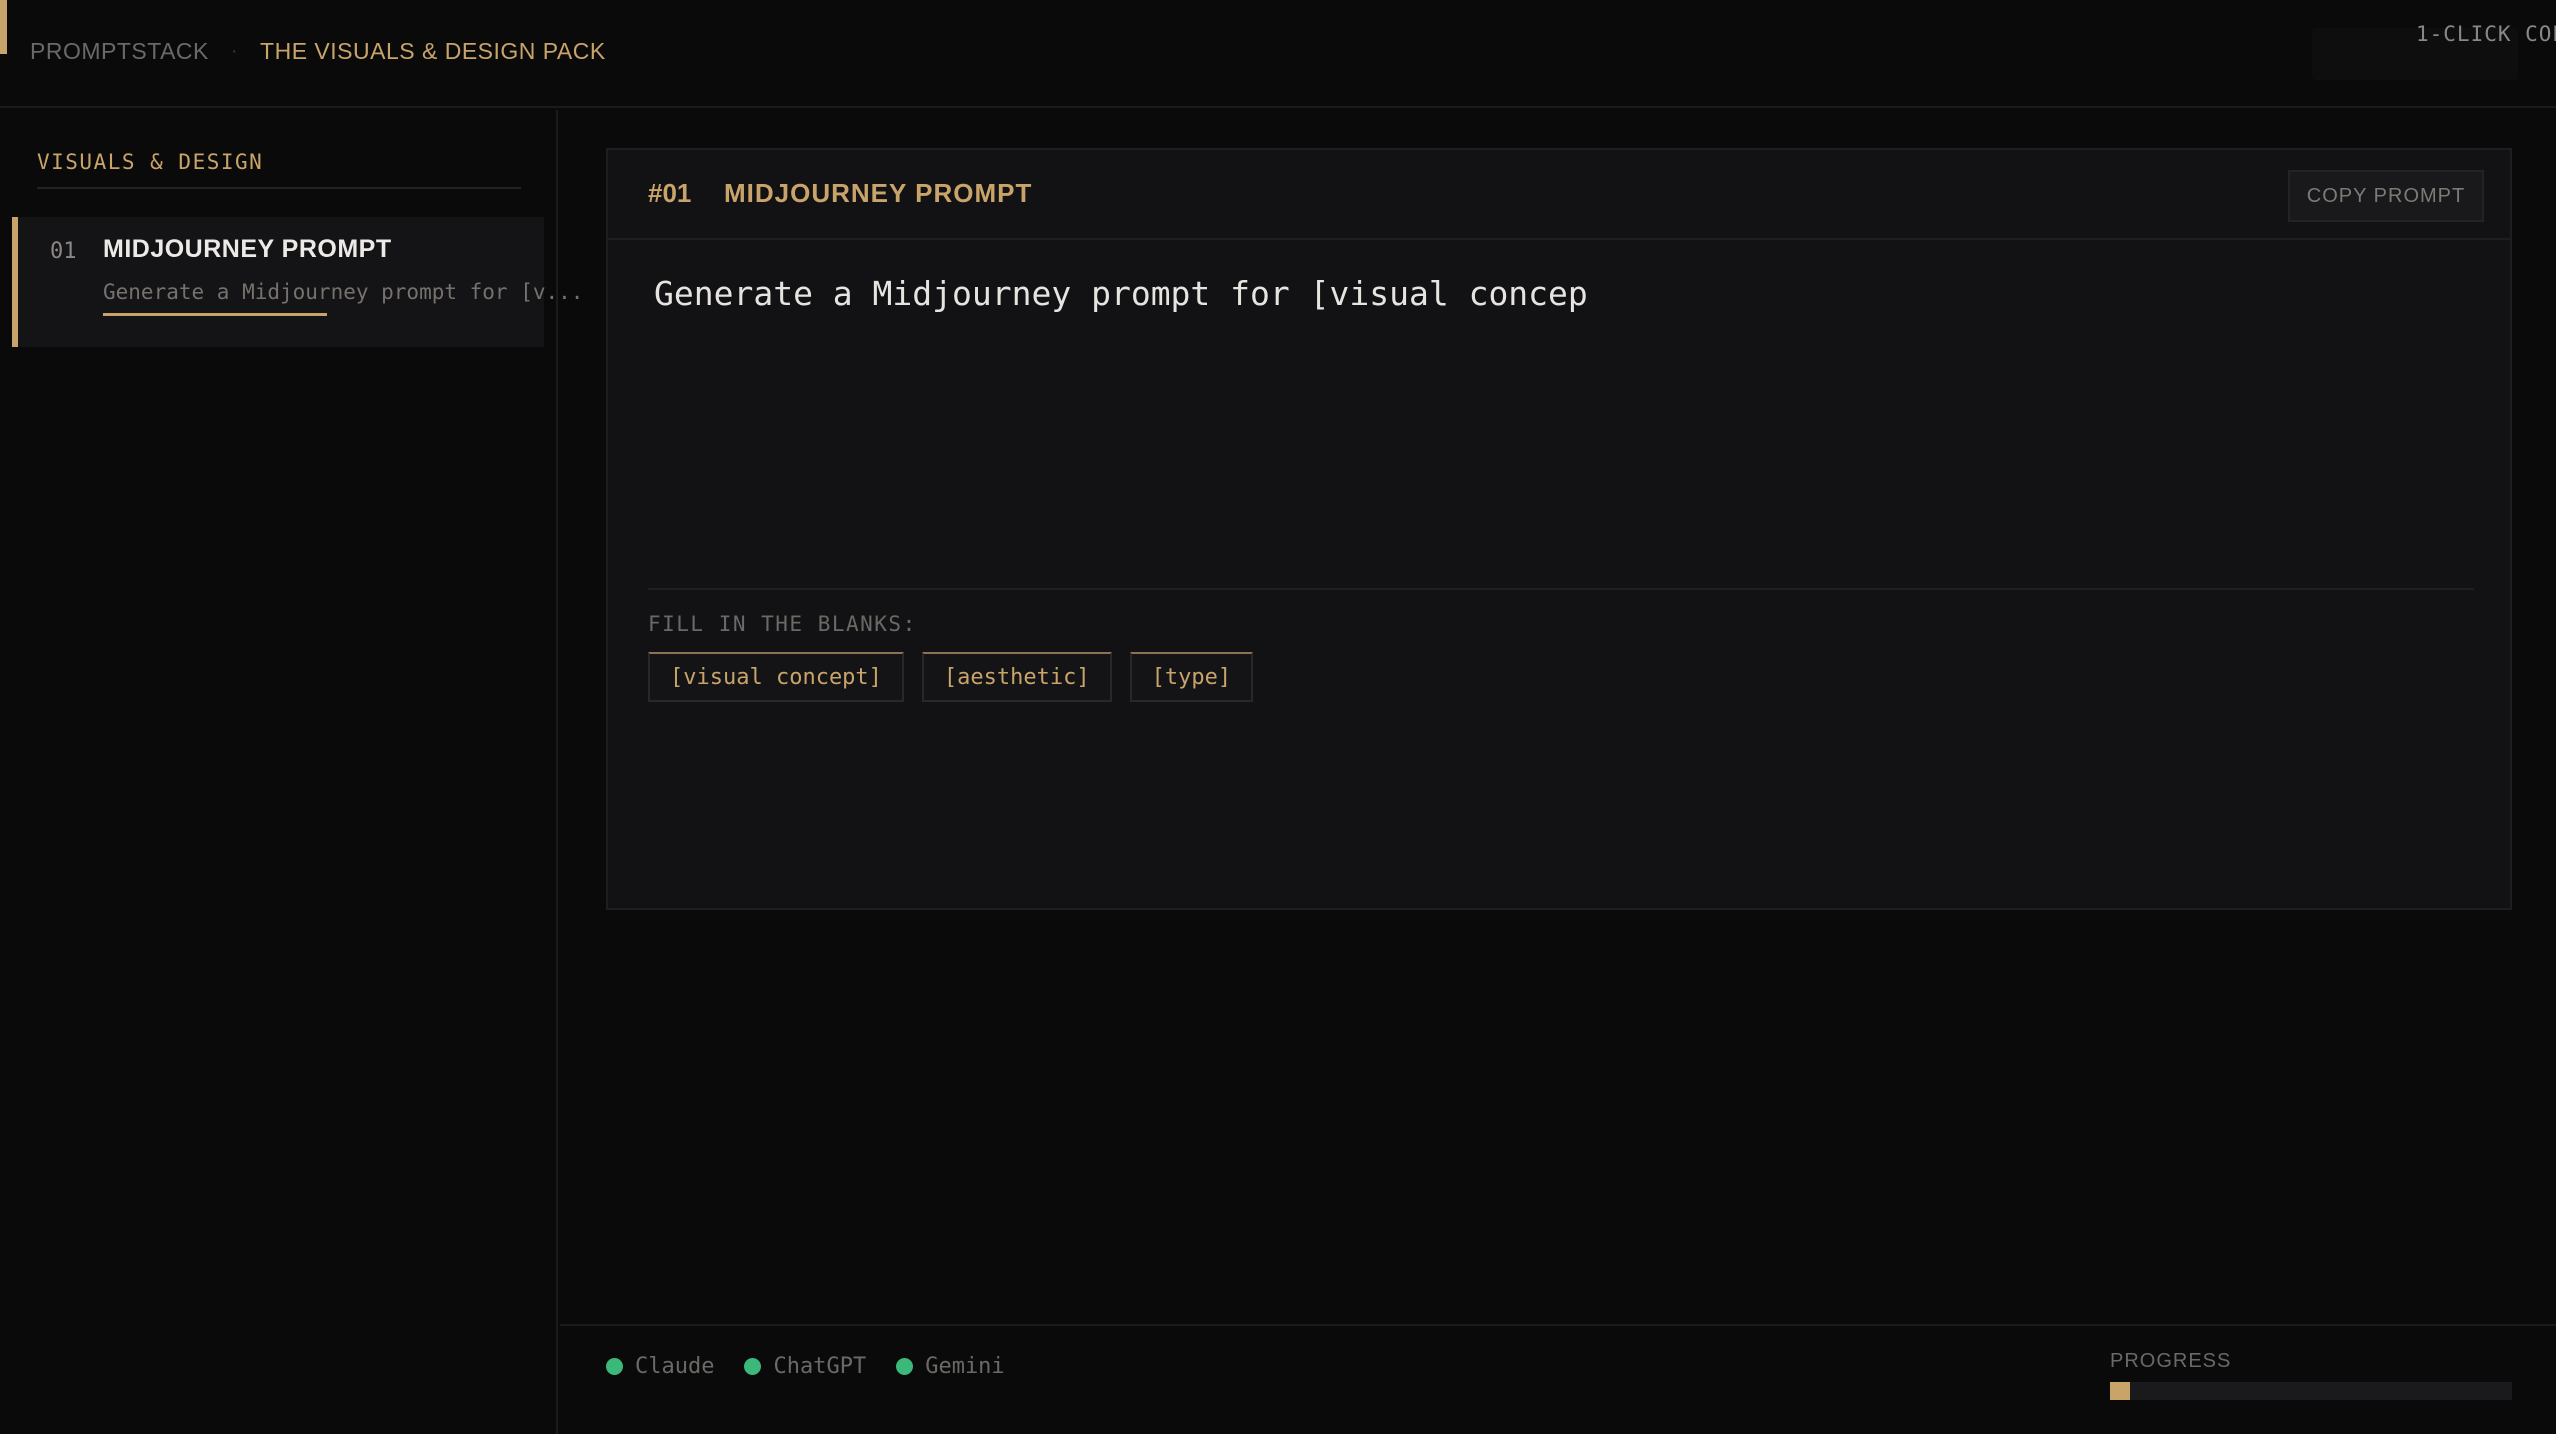 The width and height of the screenshot is (2556, 1434). What do you see at coordinates (675, 1366) in the screenshot?
I see `model-label: Claude` at bounding box center [675, 1366].